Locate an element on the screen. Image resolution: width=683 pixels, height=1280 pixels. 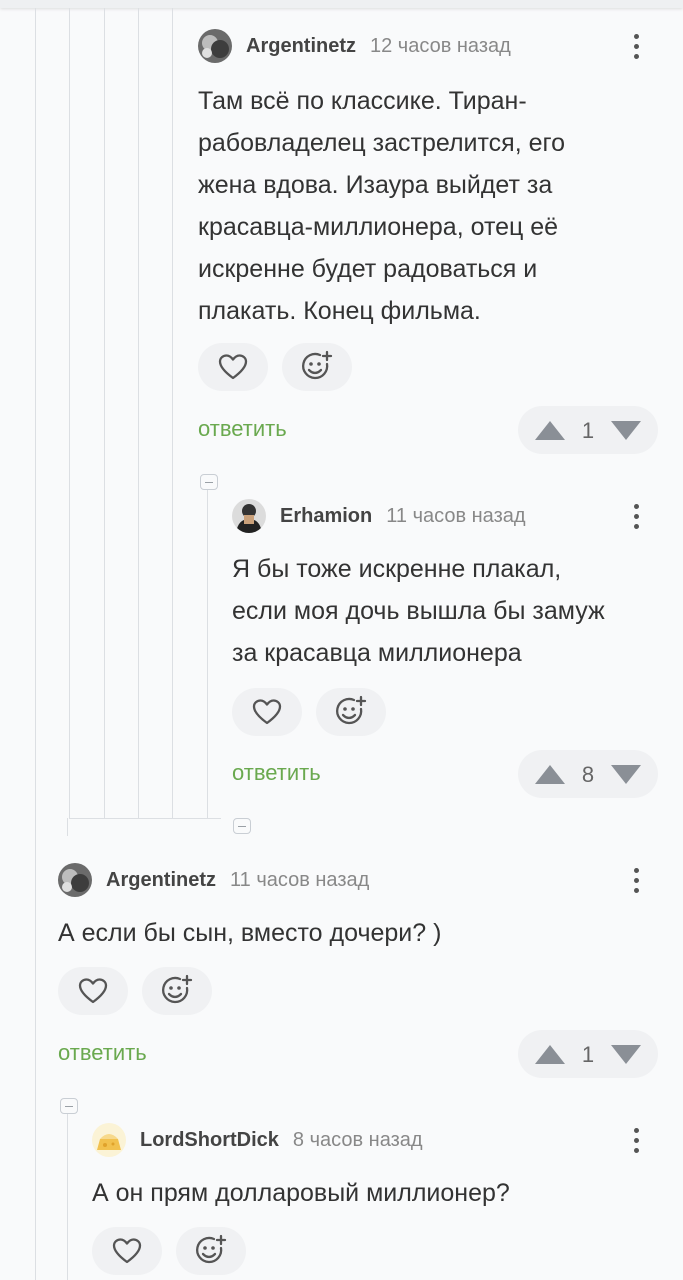
comment-line: красавца-миллионера, отец её is located at coordinates (378, 227).